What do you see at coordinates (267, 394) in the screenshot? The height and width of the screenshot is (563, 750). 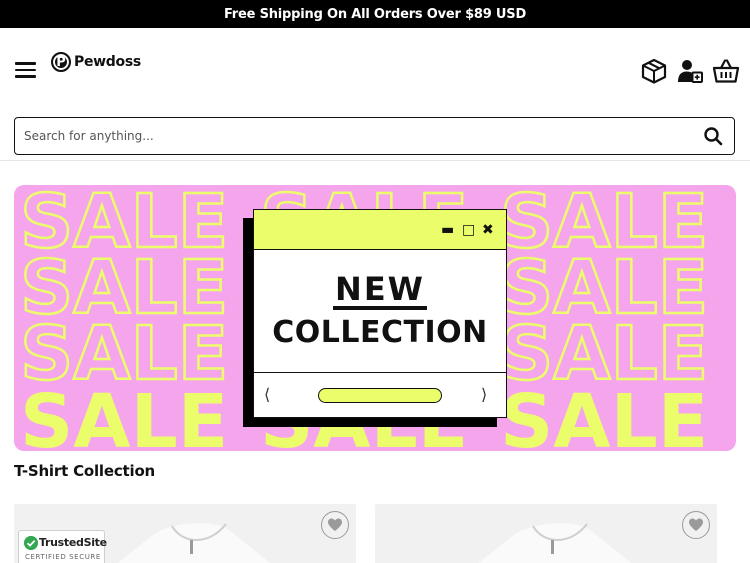 I see `chevron-left-icon: ⟨` at bounding box center [267, 394].